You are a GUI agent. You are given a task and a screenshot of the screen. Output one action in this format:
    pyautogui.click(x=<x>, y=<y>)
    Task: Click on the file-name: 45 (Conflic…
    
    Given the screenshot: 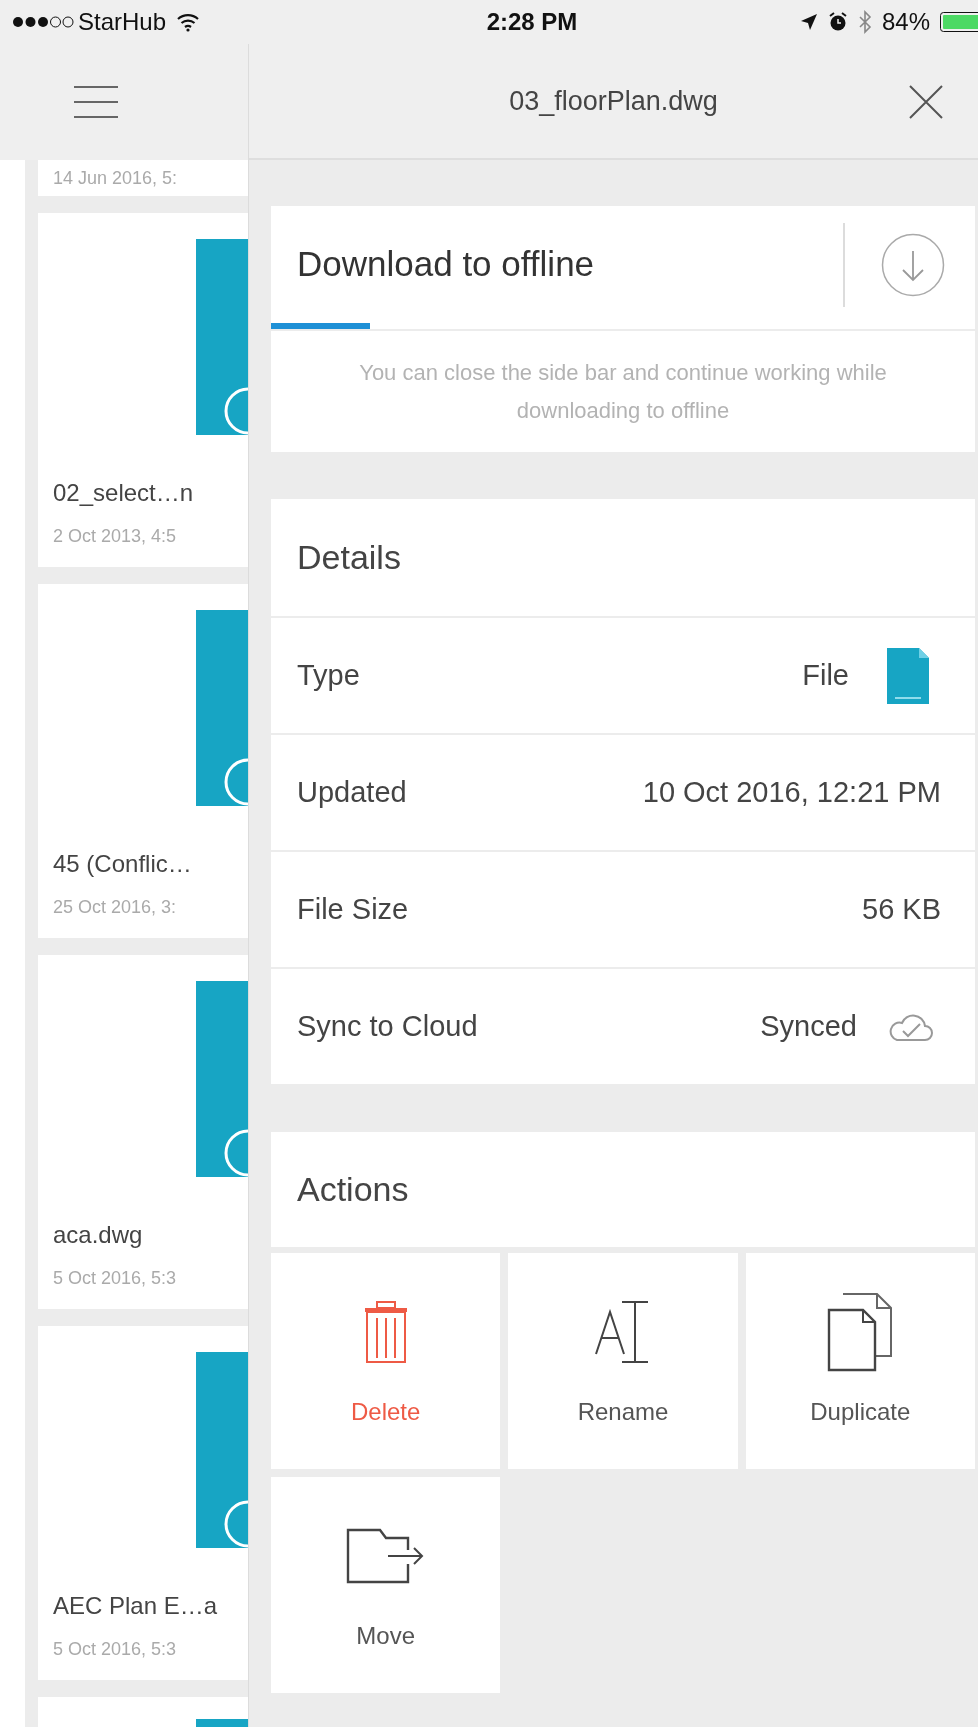 What is the action you would take?
    pyautogui.click(x=123, y=864)
    